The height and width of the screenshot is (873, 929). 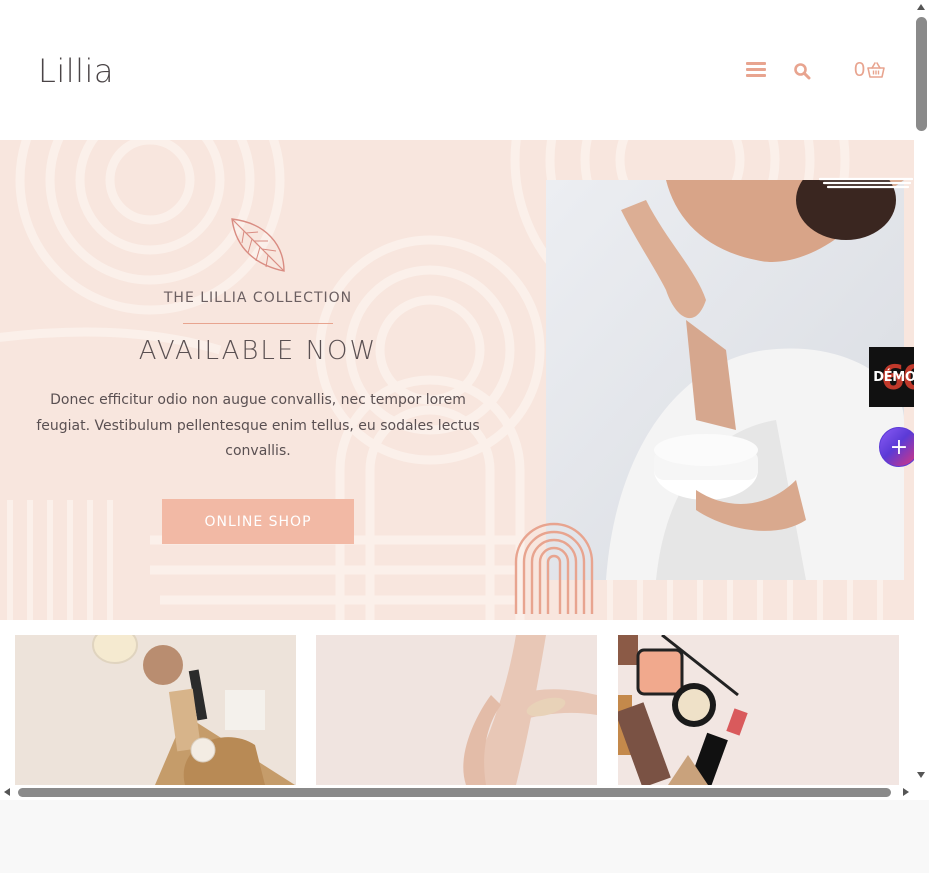 I want to click on site-logo: Lillia, so click(x=76, y=71).